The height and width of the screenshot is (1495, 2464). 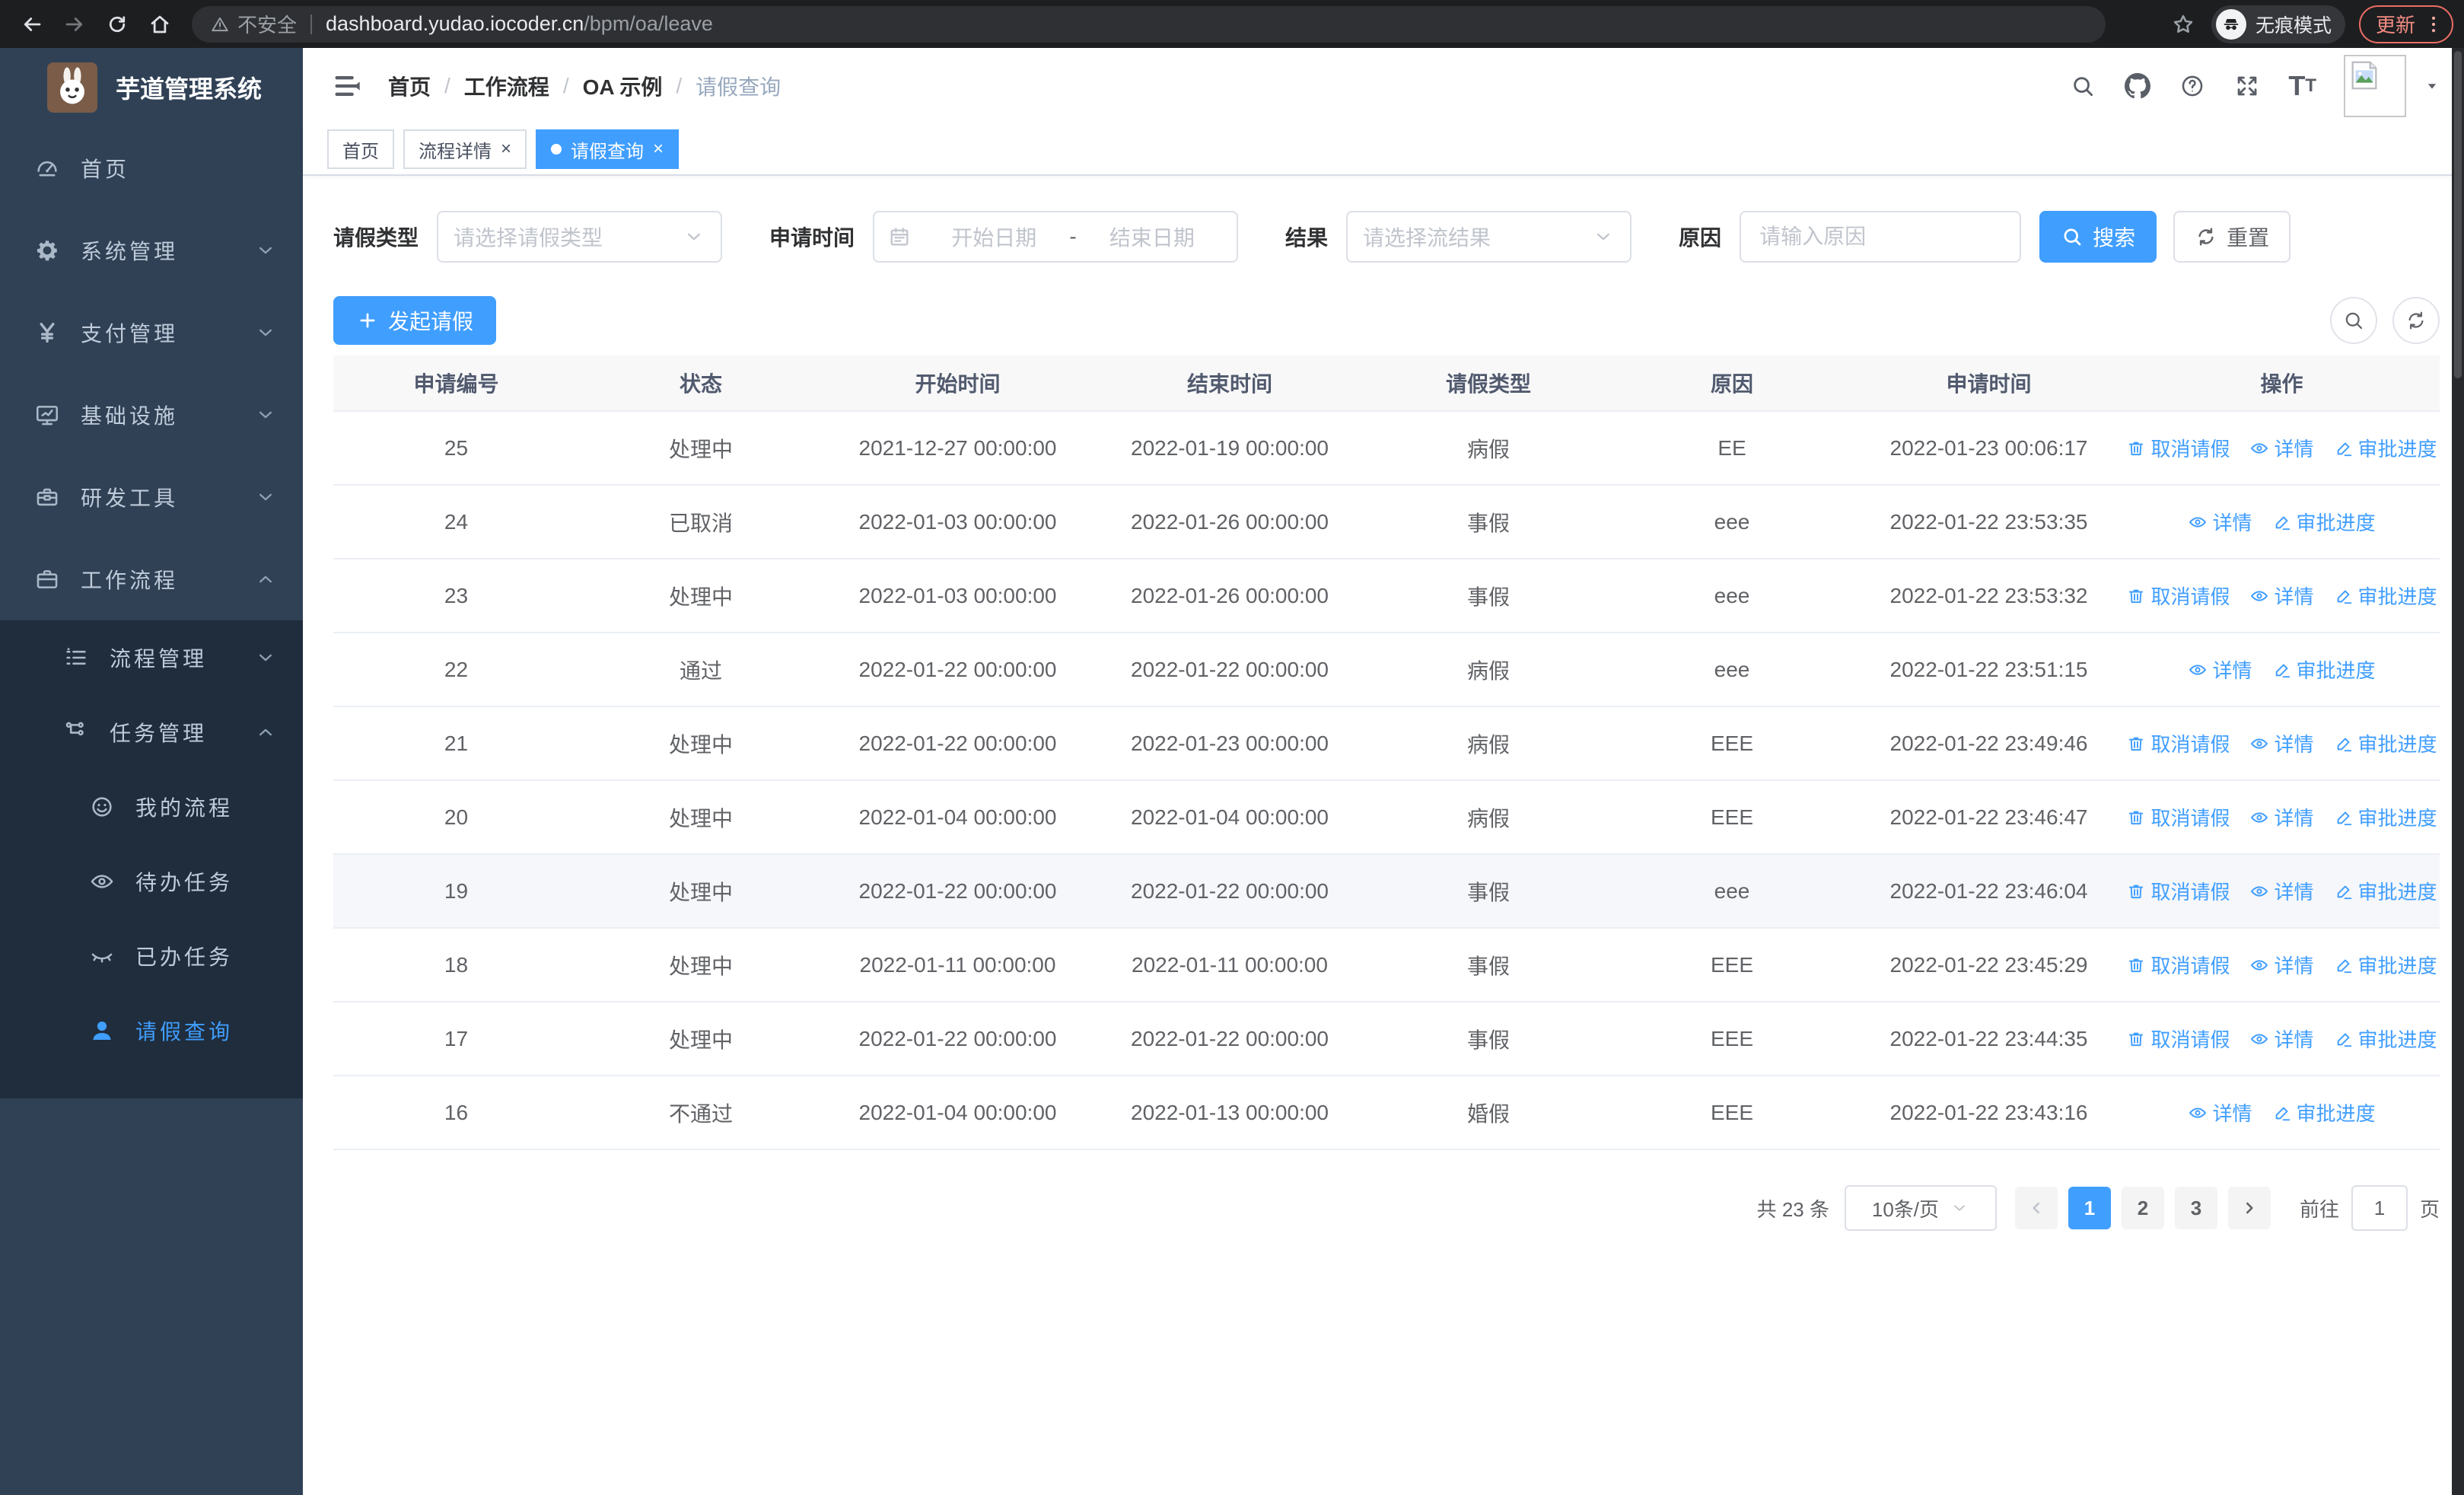 What do you see at coordinates (2458, 214) in the screenshot?
I see `scrollbar-thumb` at bounding box center [2458, 214].